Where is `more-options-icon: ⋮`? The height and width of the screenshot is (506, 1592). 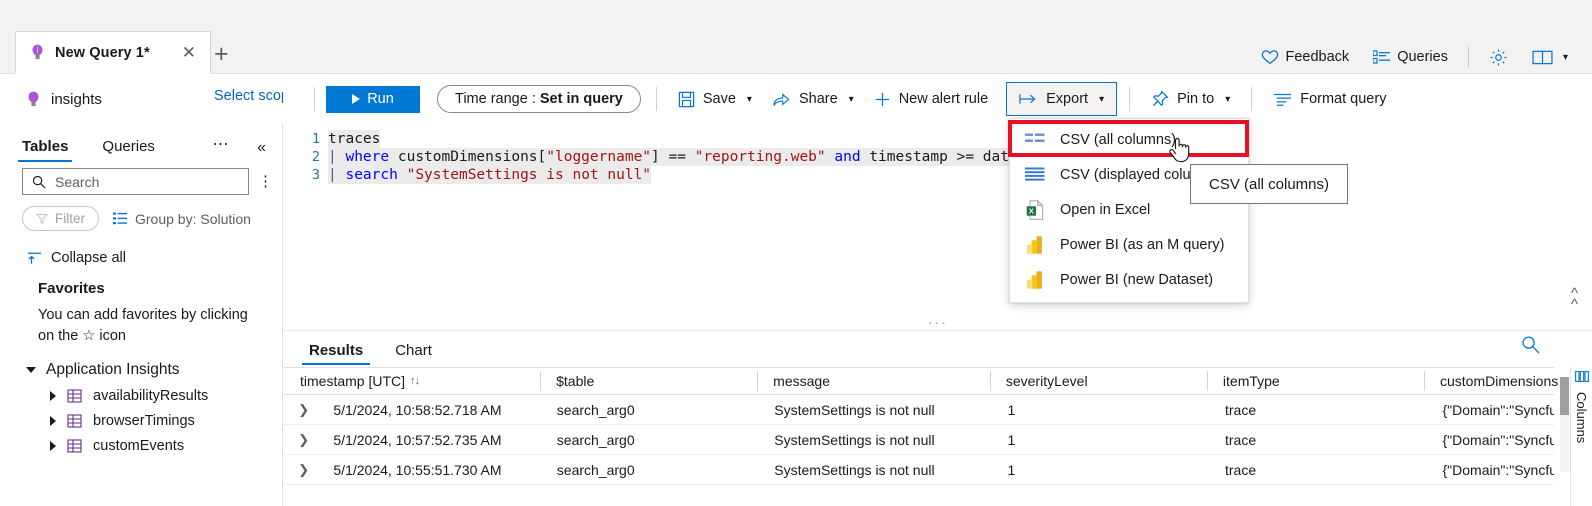 more-options-icon: ⋮ is located at coordinates (265, 181).